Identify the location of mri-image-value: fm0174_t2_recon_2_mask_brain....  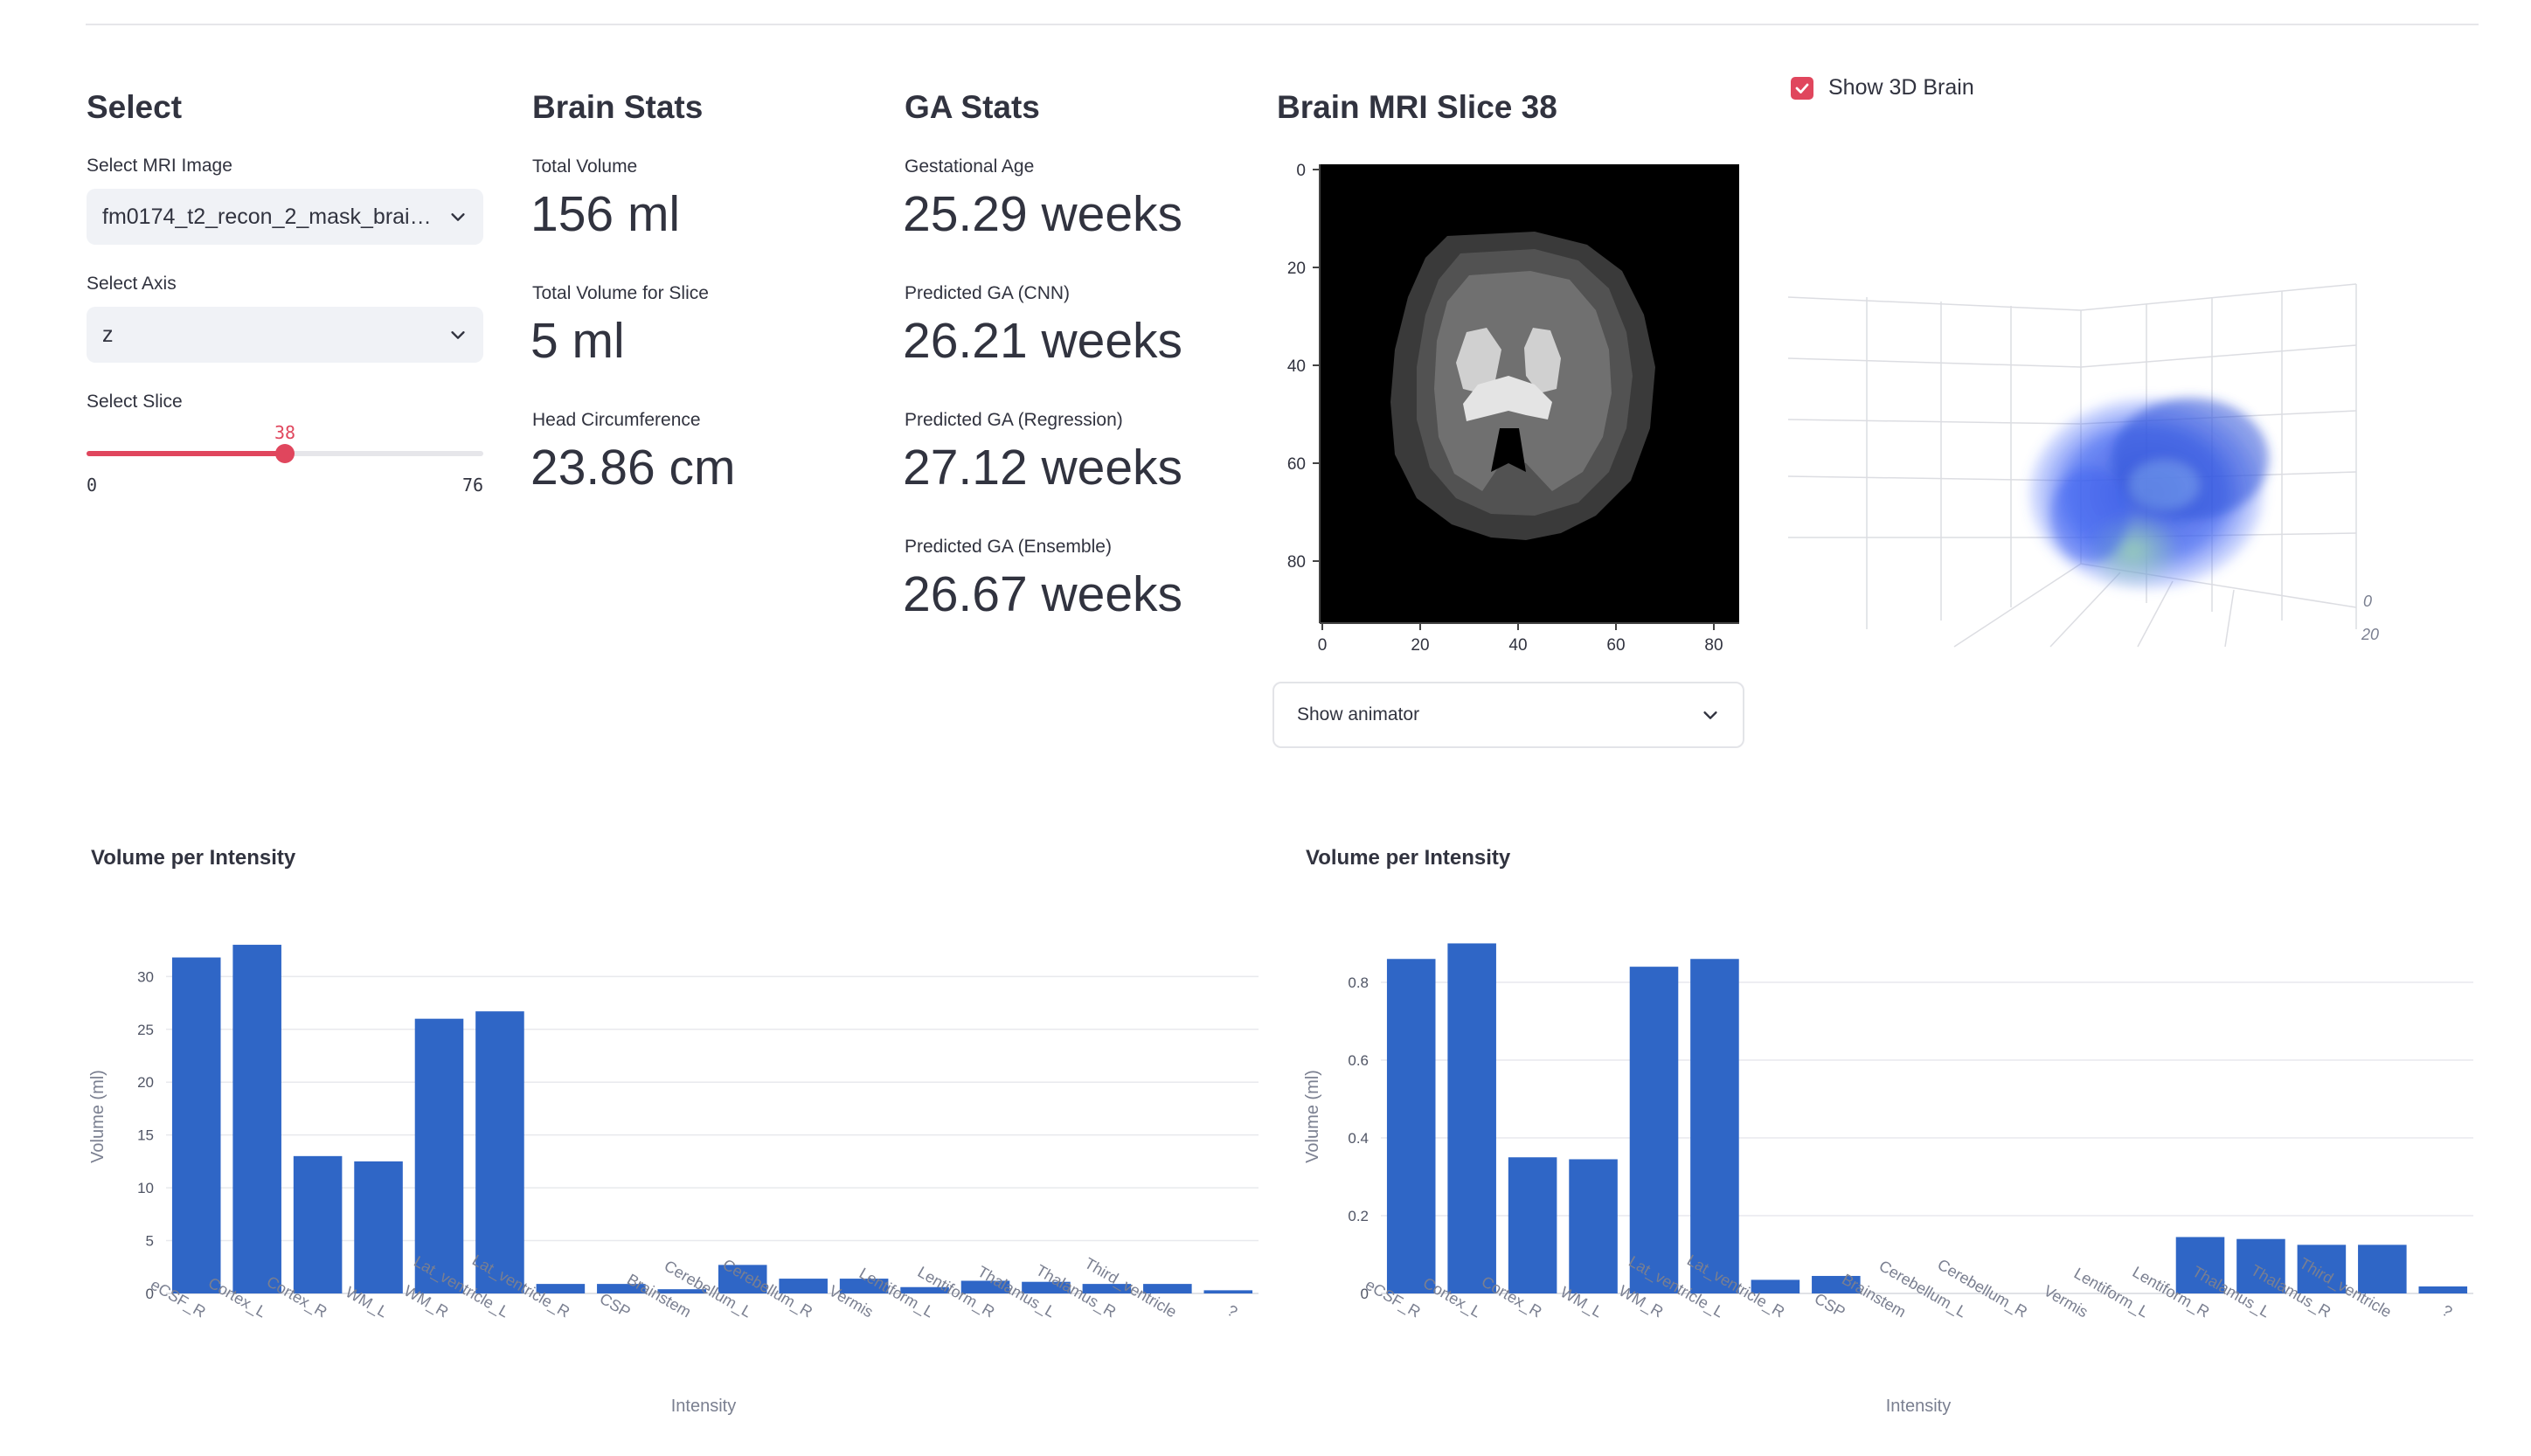
(268, 216).